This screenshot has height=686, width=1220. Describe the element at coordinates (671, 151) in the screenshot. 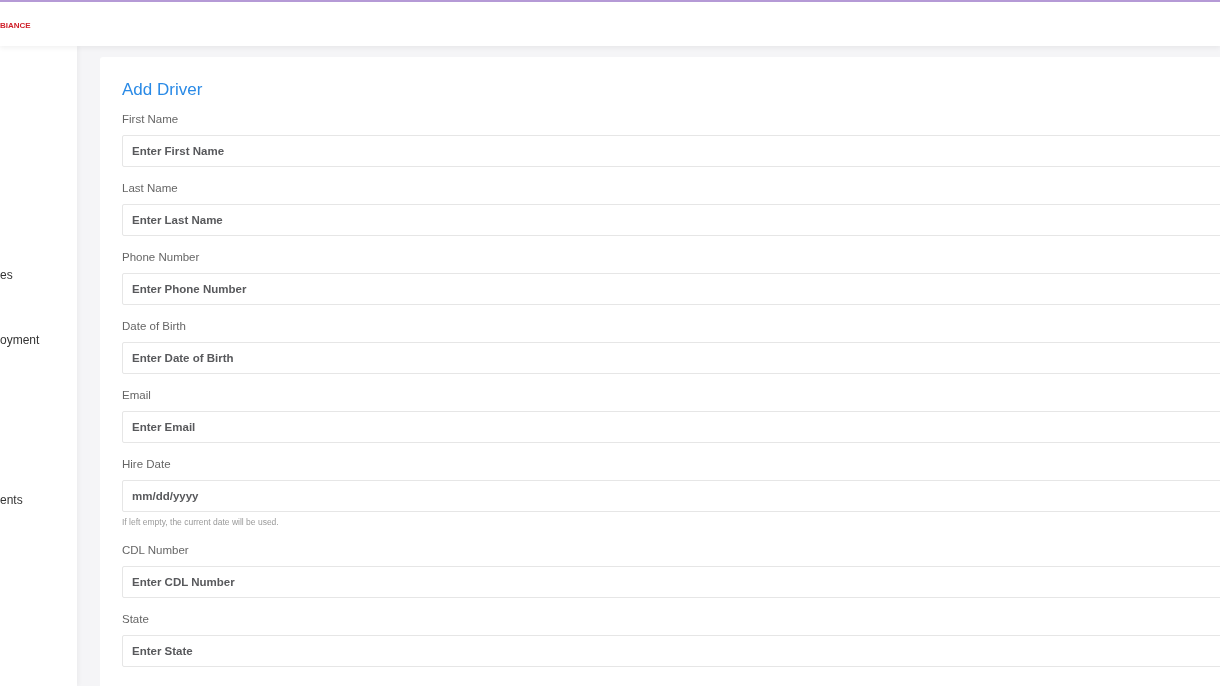

I see `input-field: Enter First Name` at that location.